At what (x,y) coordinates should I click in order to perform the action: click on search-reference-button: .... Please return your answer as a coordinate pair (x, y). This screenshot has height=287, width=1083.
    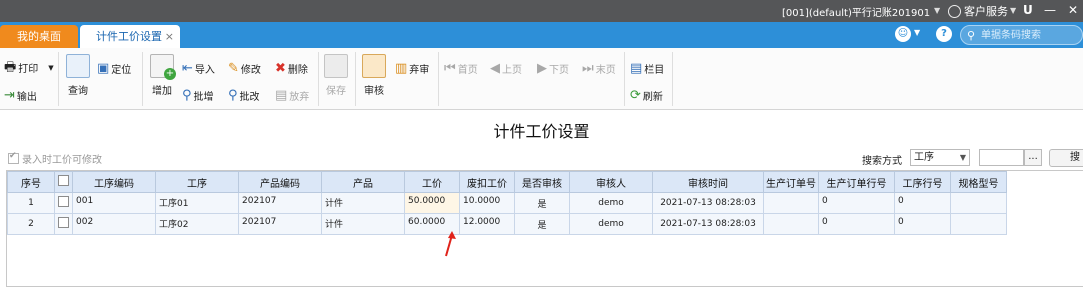
    Looking at the image, I should click on (1033, 157).